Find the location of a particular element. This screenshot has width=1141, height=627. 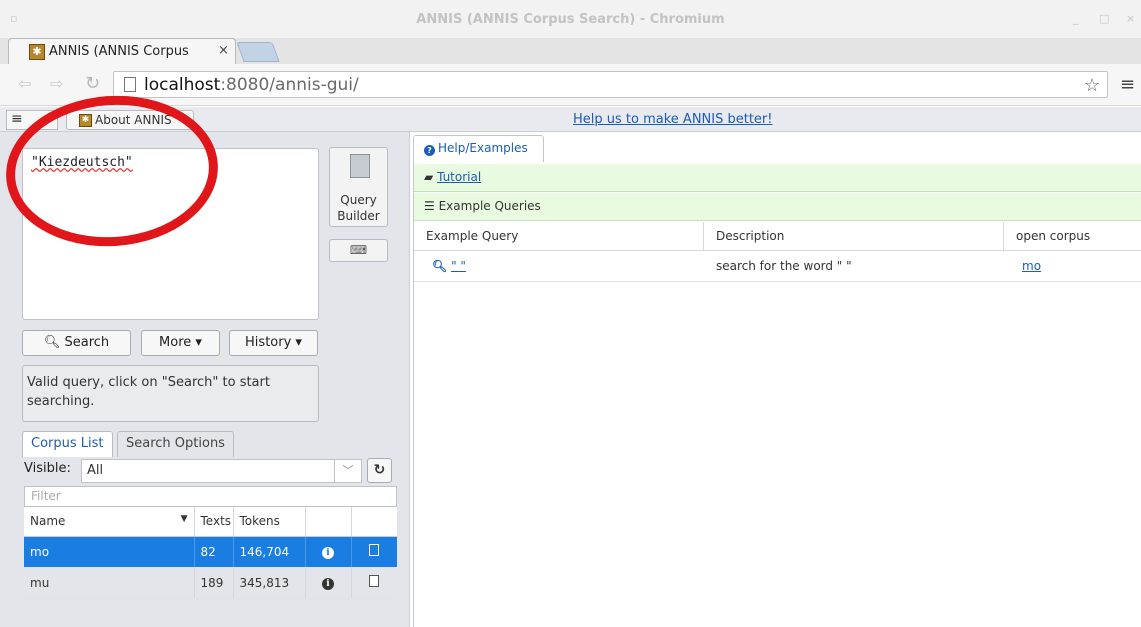

search-button: 🔍︎ Search is located at coordinates (76, 343).